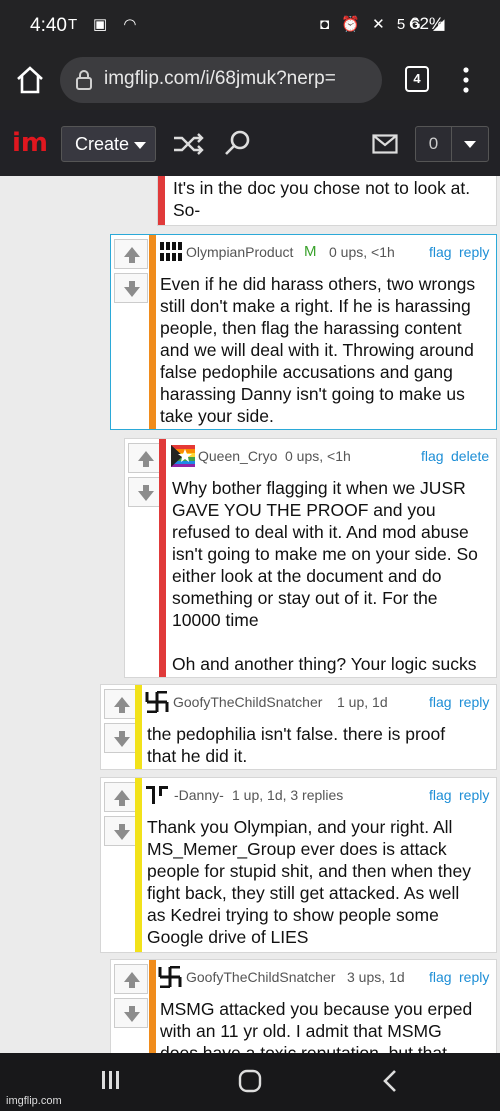 This screenshot has height=1111, width=500. I want to click on mod-badge: M, so click(310, 251).